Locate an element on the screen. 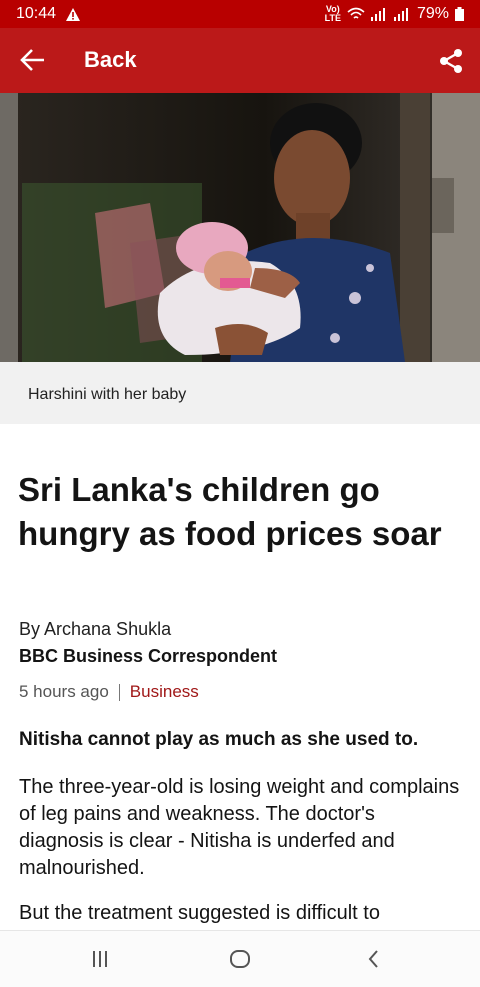  back-arrow-icon is located at coordinates (33, 60).